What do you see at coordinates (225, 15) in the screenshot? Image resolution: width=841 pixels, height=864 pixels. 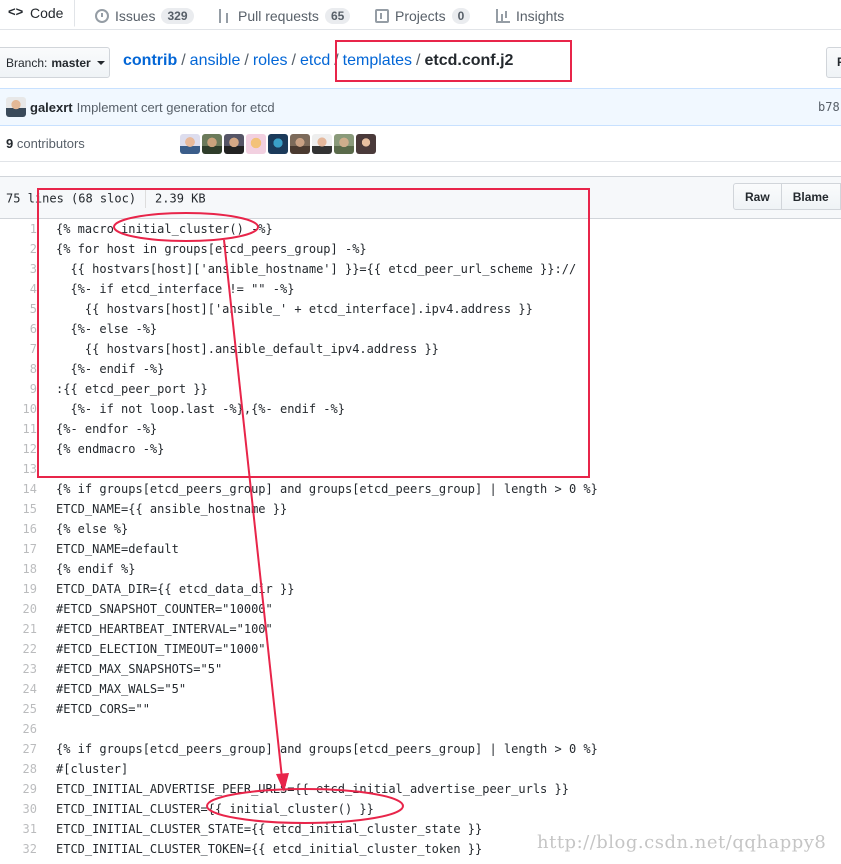 I see `pull-request-icon` at bounding box center [225, 15].